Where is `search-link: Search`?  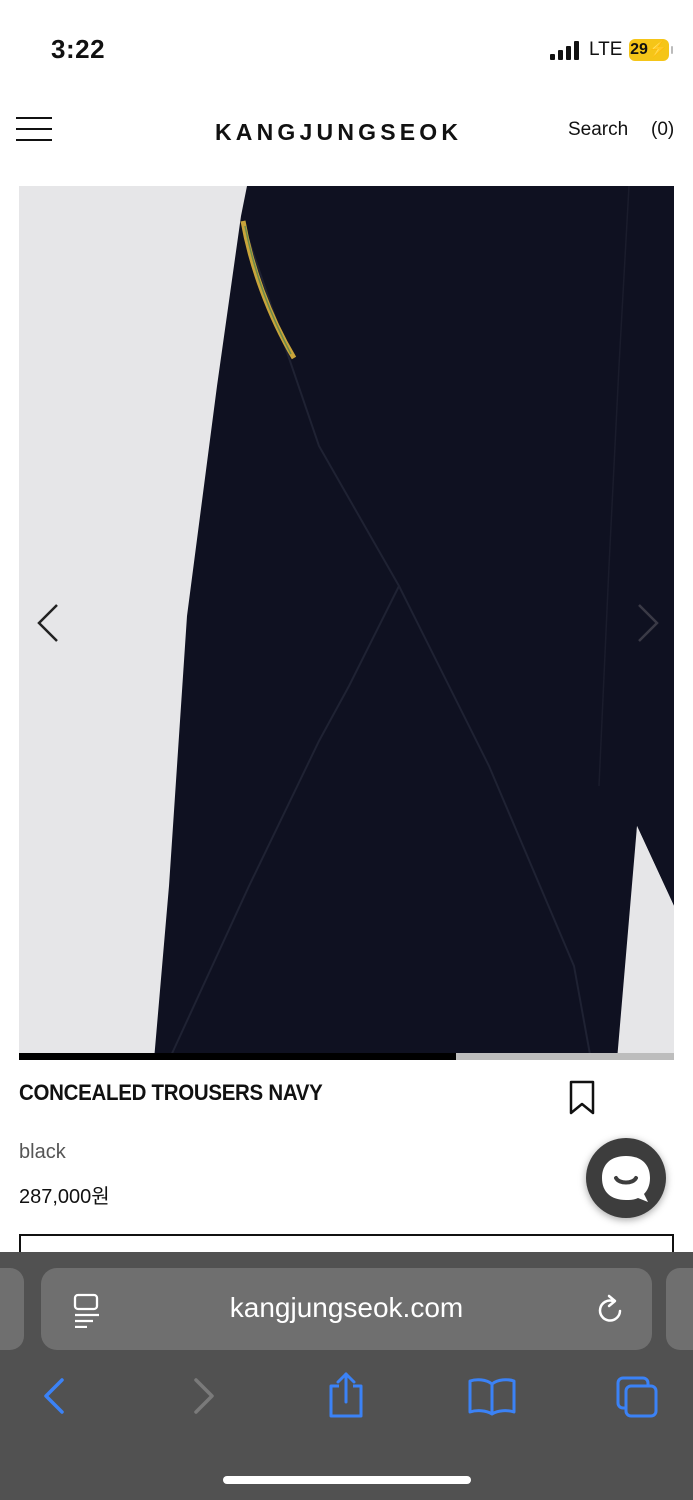
search-link: Search is located at coordinates (598, 130).